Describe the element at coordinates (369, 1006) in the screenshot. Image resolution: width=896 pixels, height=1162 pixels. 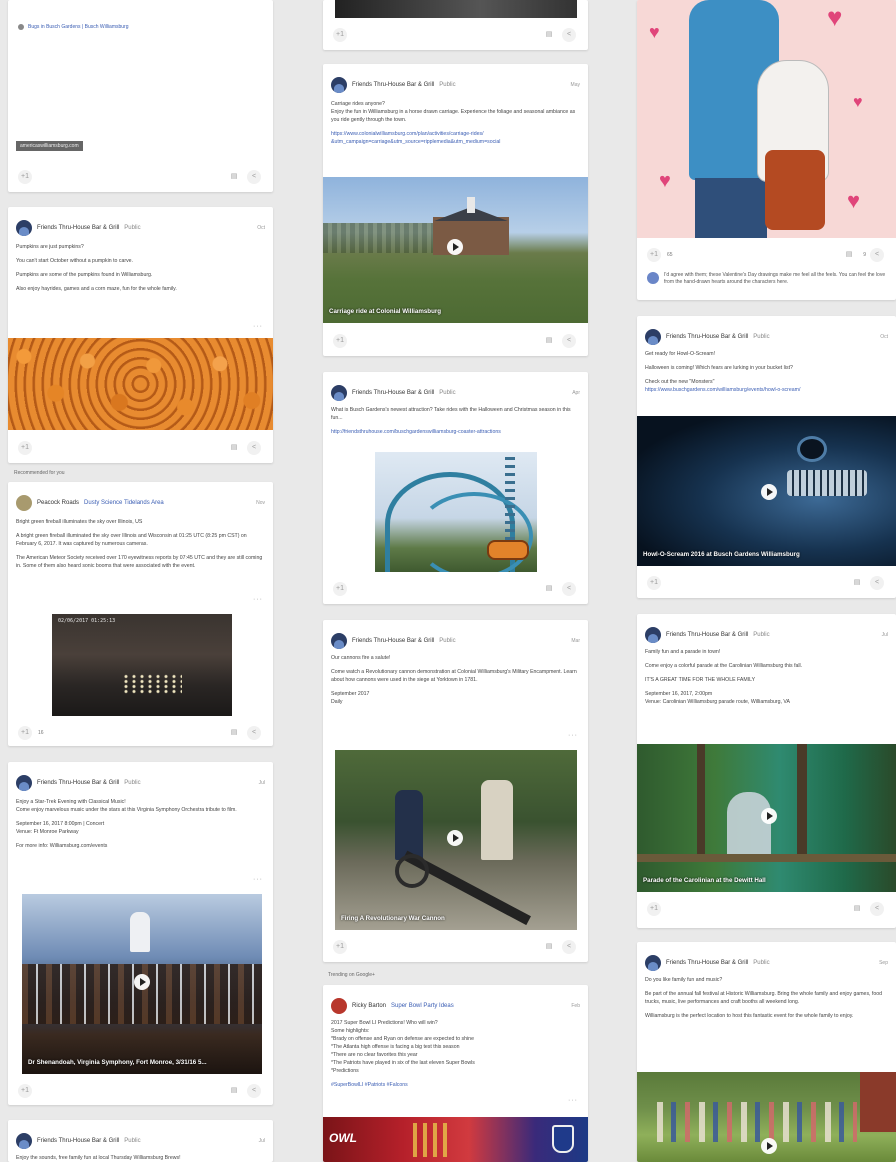
I see `post-author: Ricky Barton` at that location.